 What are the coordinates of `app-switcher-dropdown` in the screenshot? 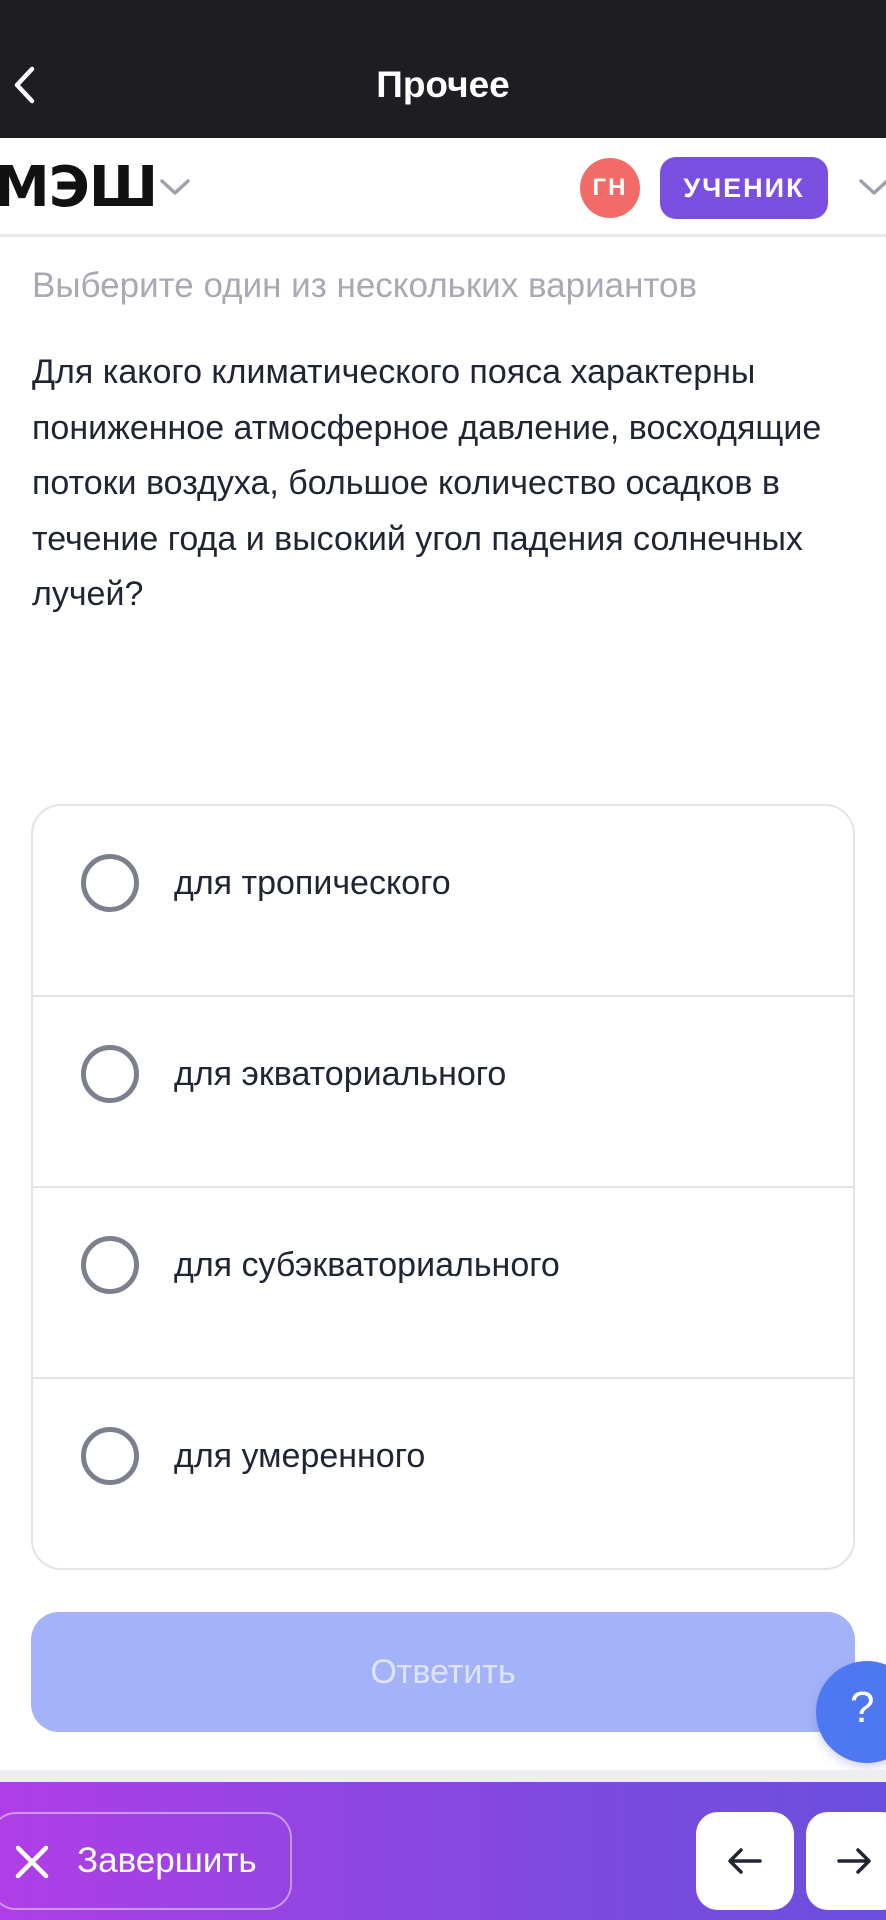 It's located at (175, 187).